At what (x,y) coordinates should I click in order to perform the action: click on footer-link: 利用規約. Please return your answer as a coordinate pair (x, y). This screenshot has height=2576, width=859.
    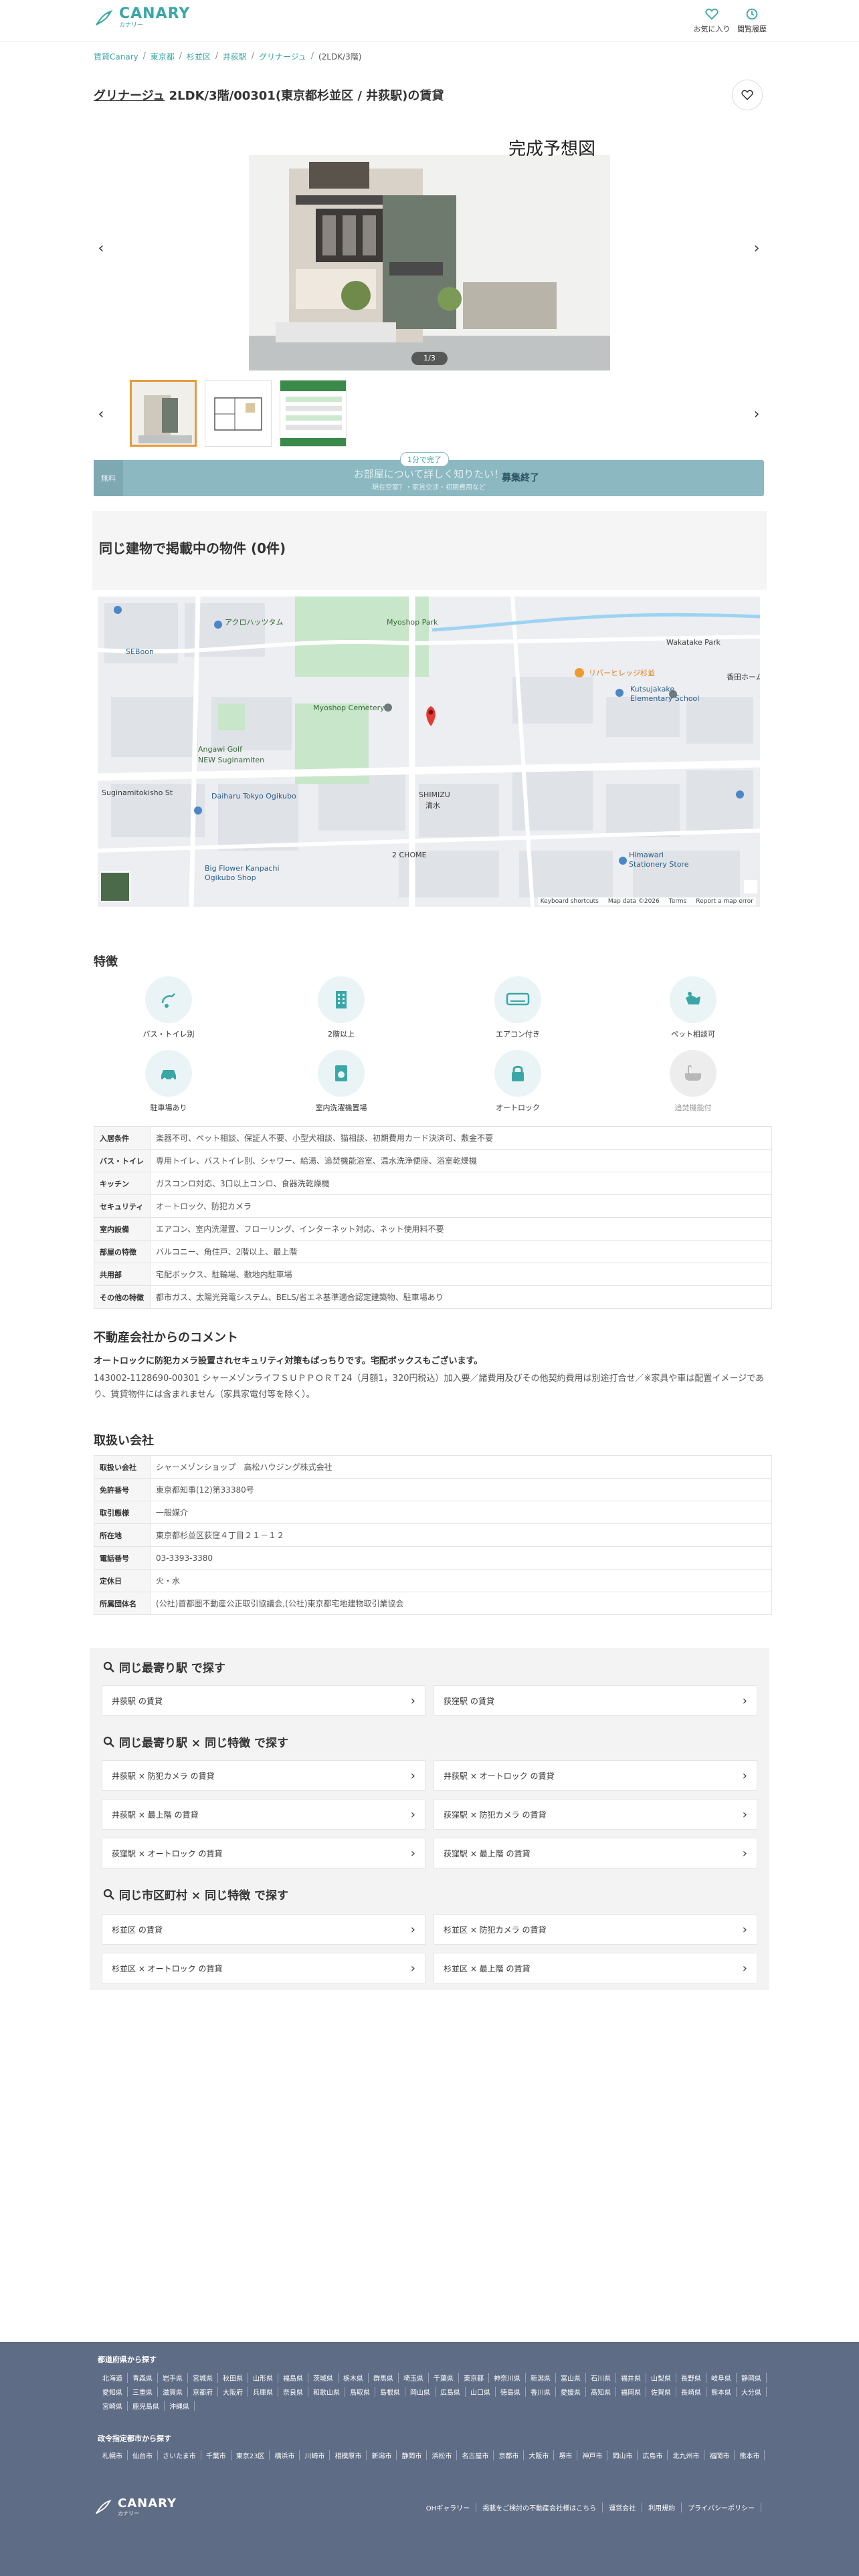
    Looking at the image, I should click on (662, 2507).